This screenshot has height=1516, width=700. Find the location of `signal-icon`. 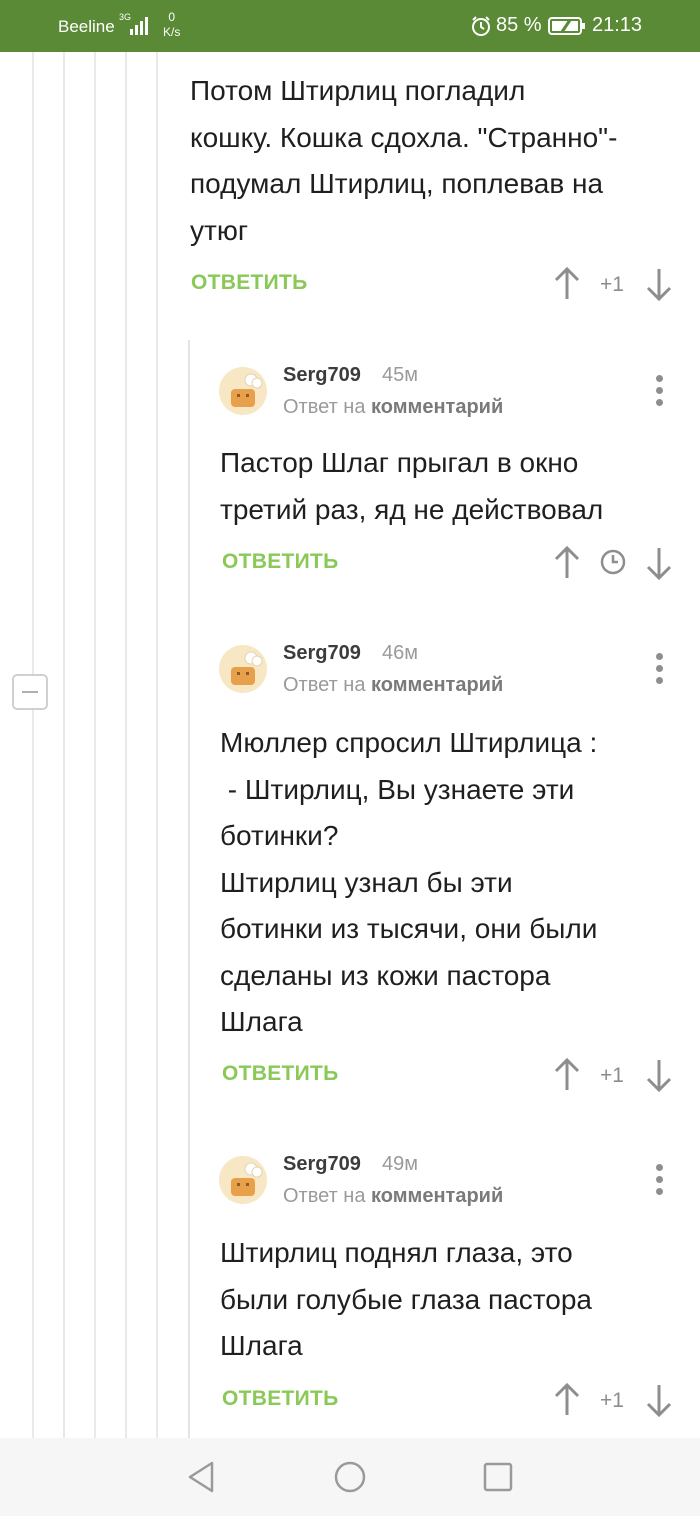

signal-icon is located at coordinates (139, 26).